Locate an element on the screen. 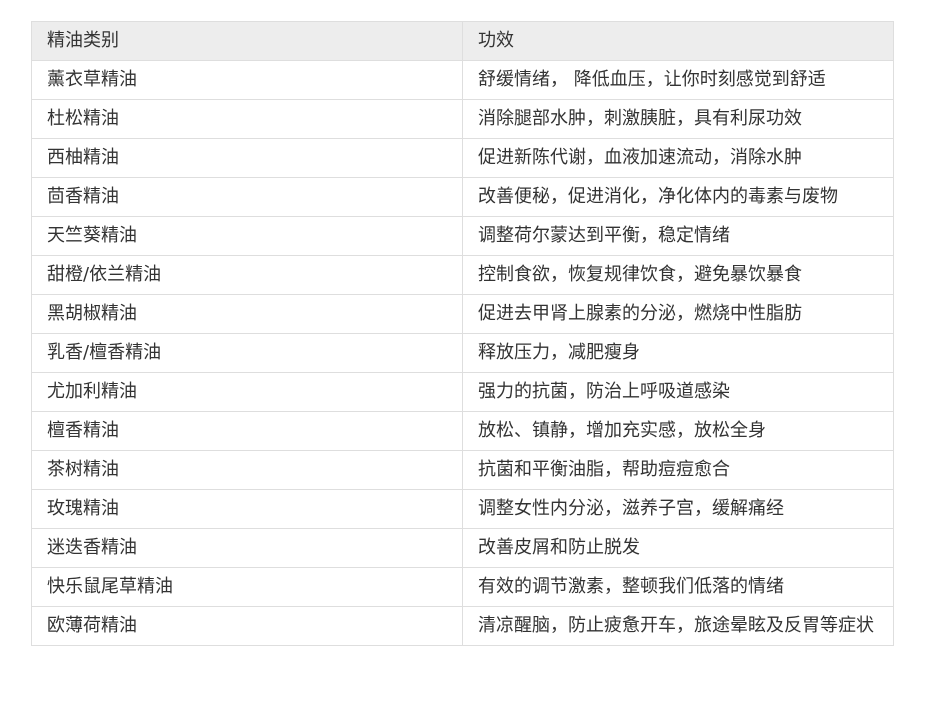 Image resolution: width=929 pixels, height=702 pixels. oil-effect-cell: 释放压力，减肥瘦身 is located at coordinates (678, 353).